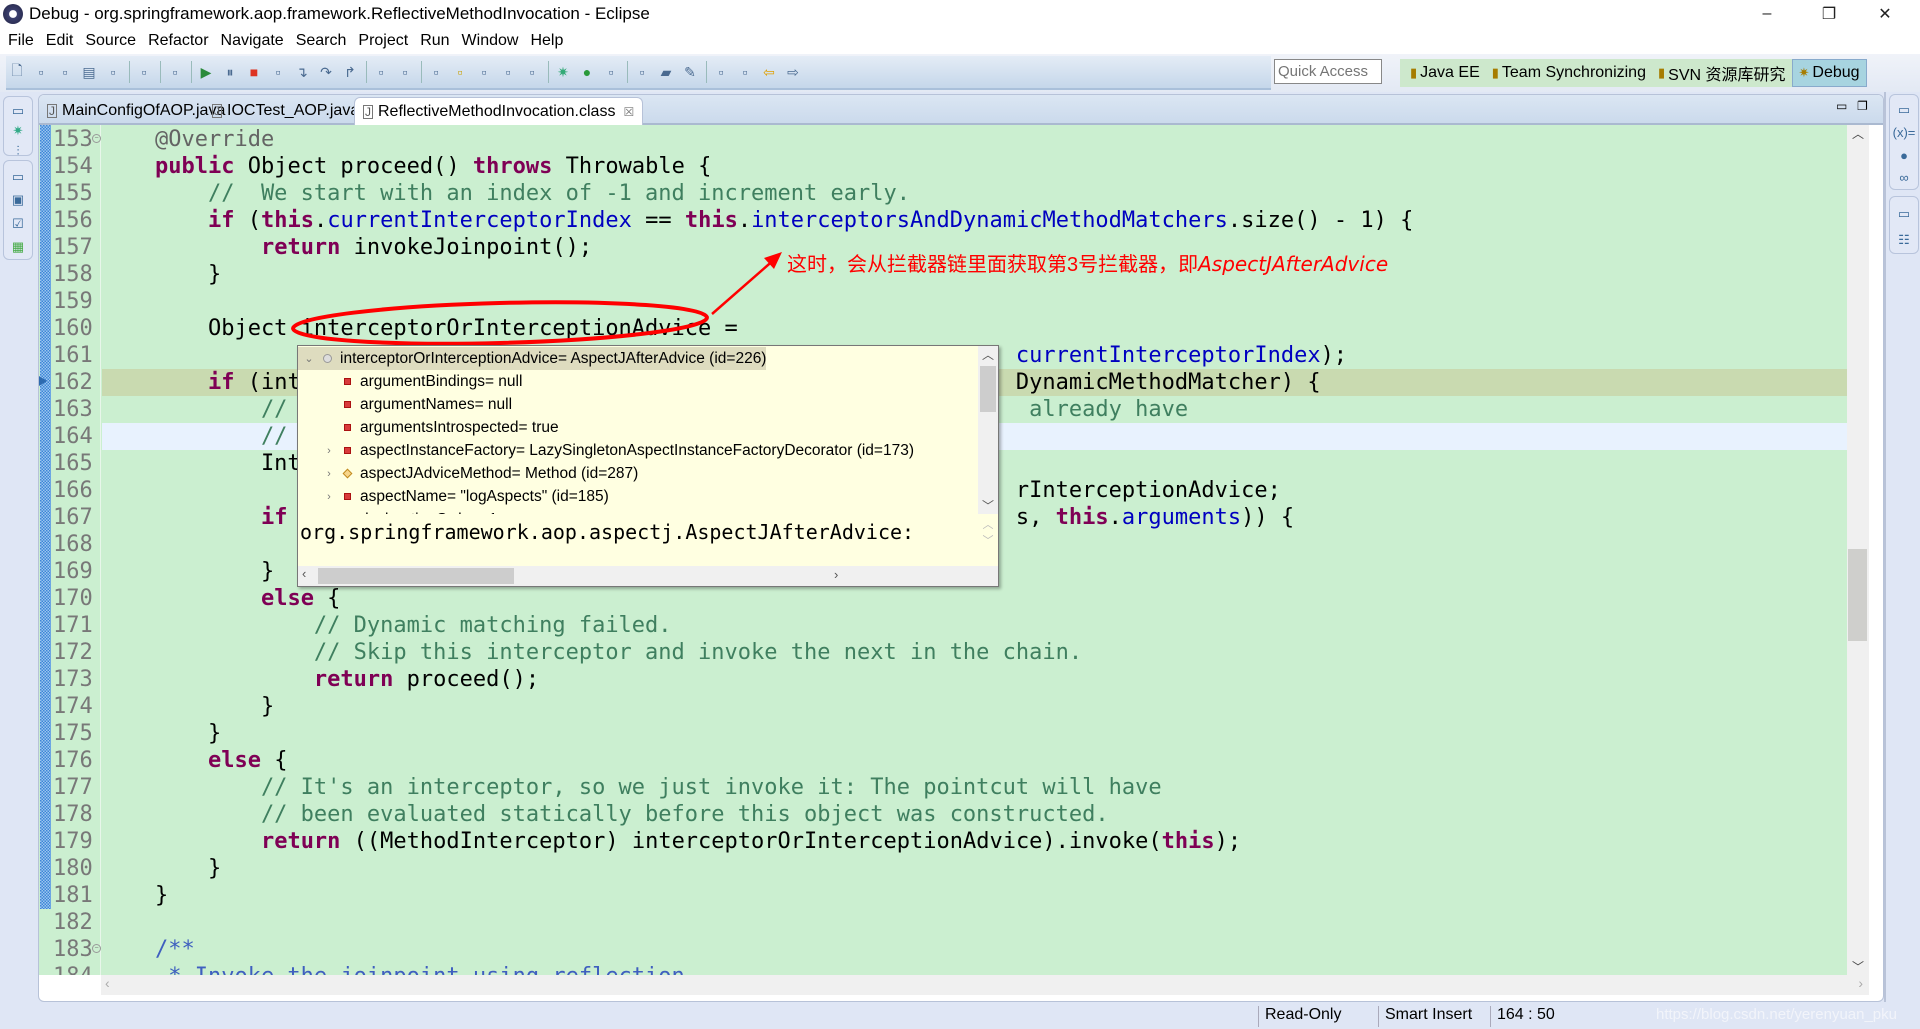  I want to click on tree-item: › aspectName= "logAspects" (id=185), so click(463, 496).